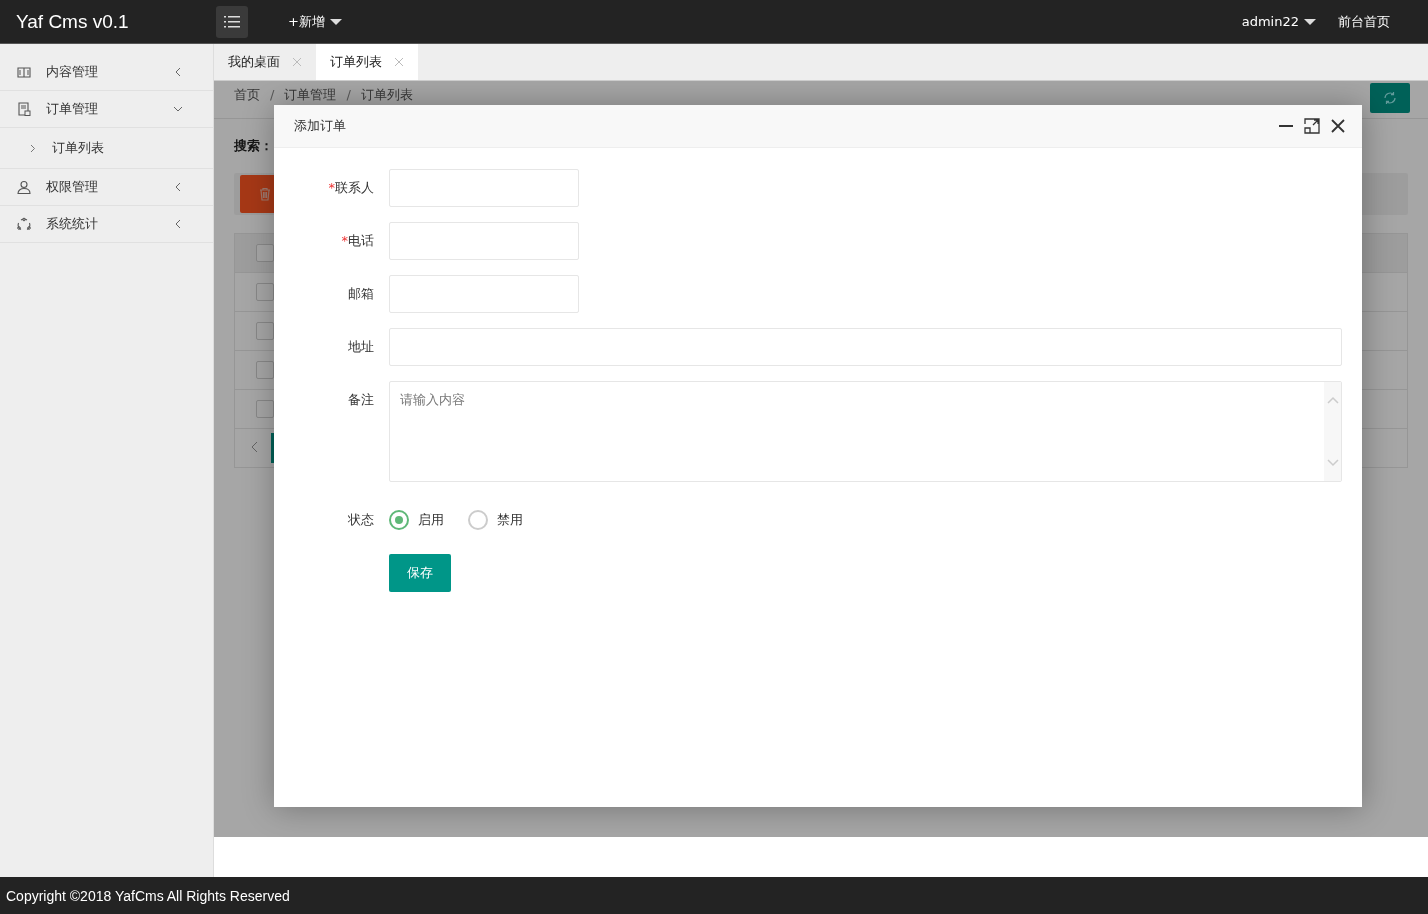 The width and height of the screenshot is (1428, 914). What do you see at coordinates (320, 126) in the screenshot?
I see `dialog-title: 添加订单` at bounding box center [320, 126].